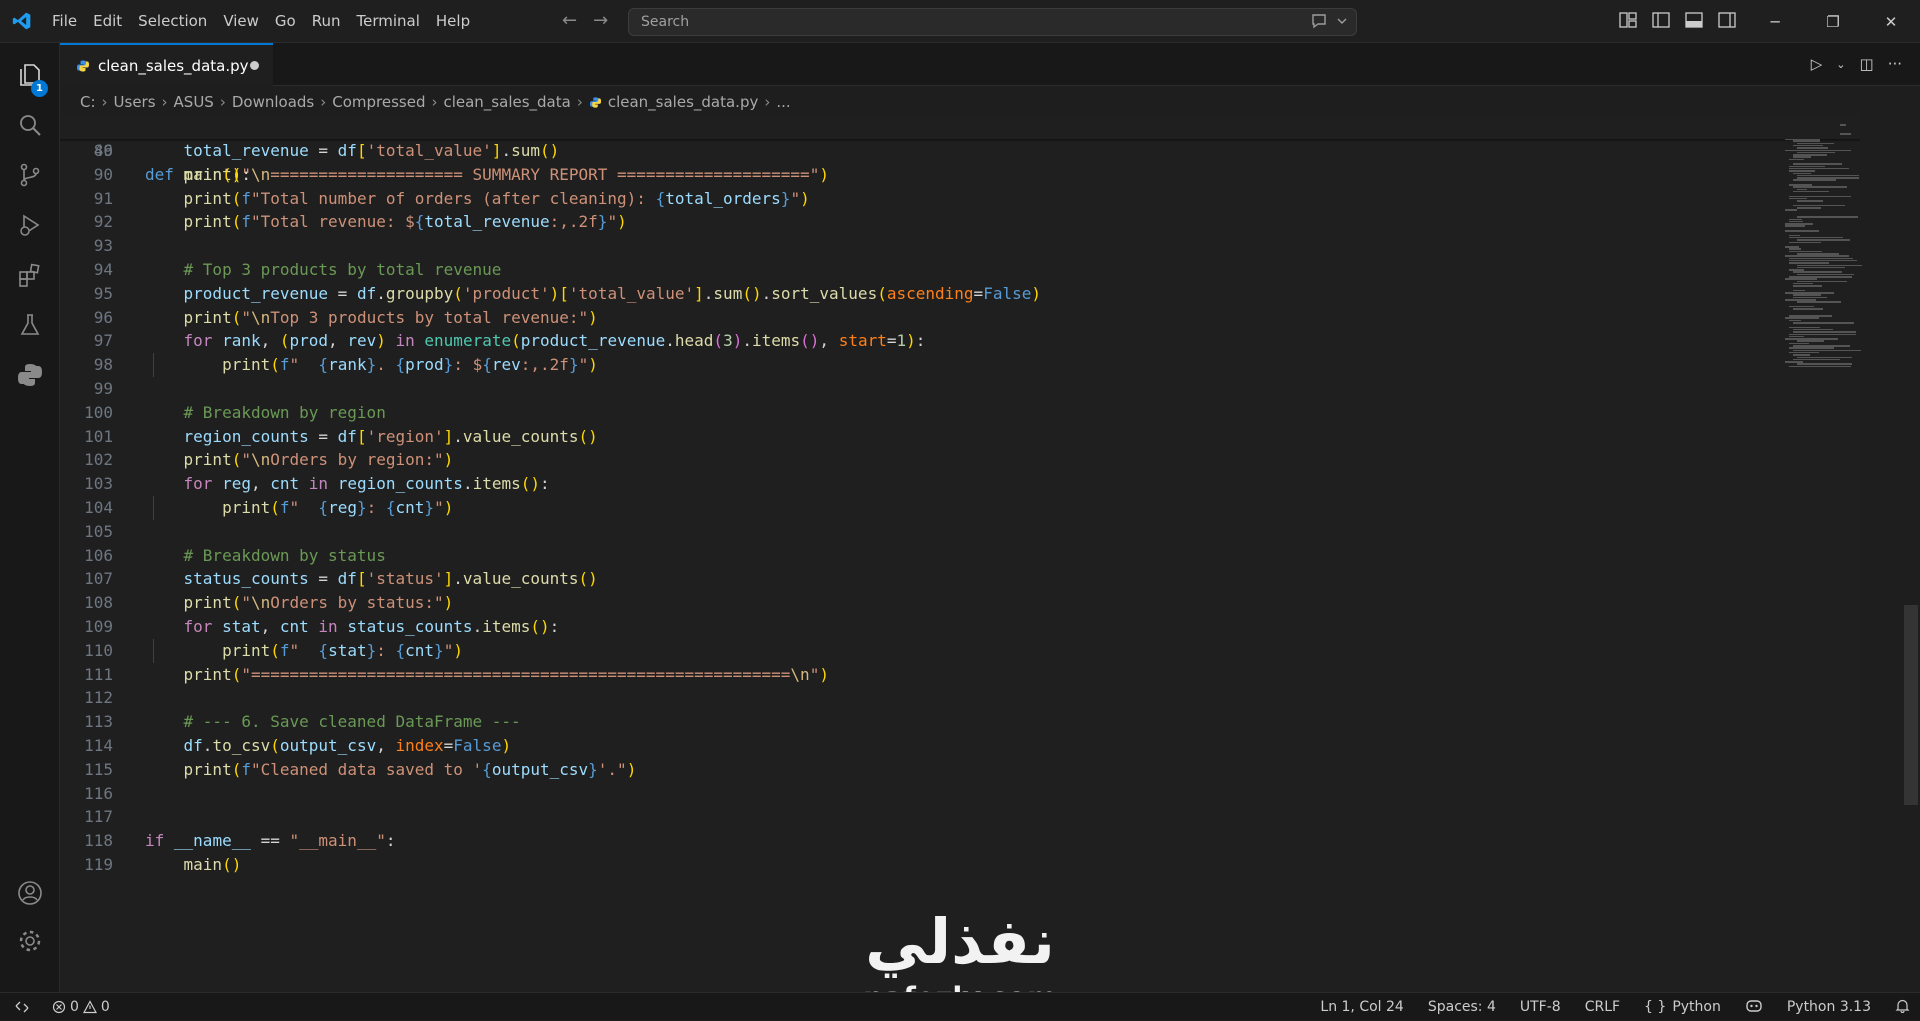  What do you see at coordinates (950, 460) in the screenshot?
I see `code-line: 102 print("\nOrders by region:")` at bounding box center [950, 460].